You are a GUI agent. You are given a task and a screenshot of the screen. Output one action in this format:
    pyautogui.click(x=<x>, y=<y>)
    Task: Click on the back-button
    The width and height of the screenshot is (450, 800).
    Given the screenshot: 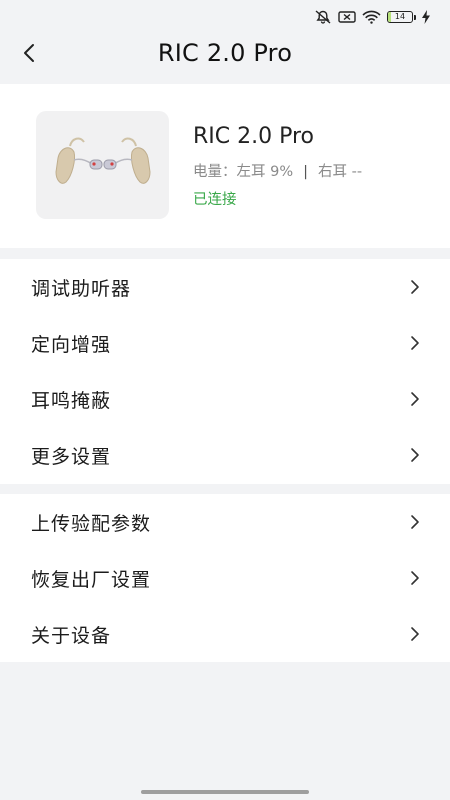 What is the action you would take?
    pyautogui.click(x=29, y=53)
    